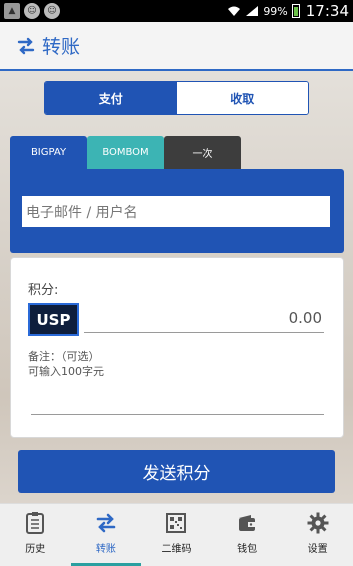 Image resolution: width=353 pixels, height=566 pixels. I want to click on battery-icon, so click(295, 11).